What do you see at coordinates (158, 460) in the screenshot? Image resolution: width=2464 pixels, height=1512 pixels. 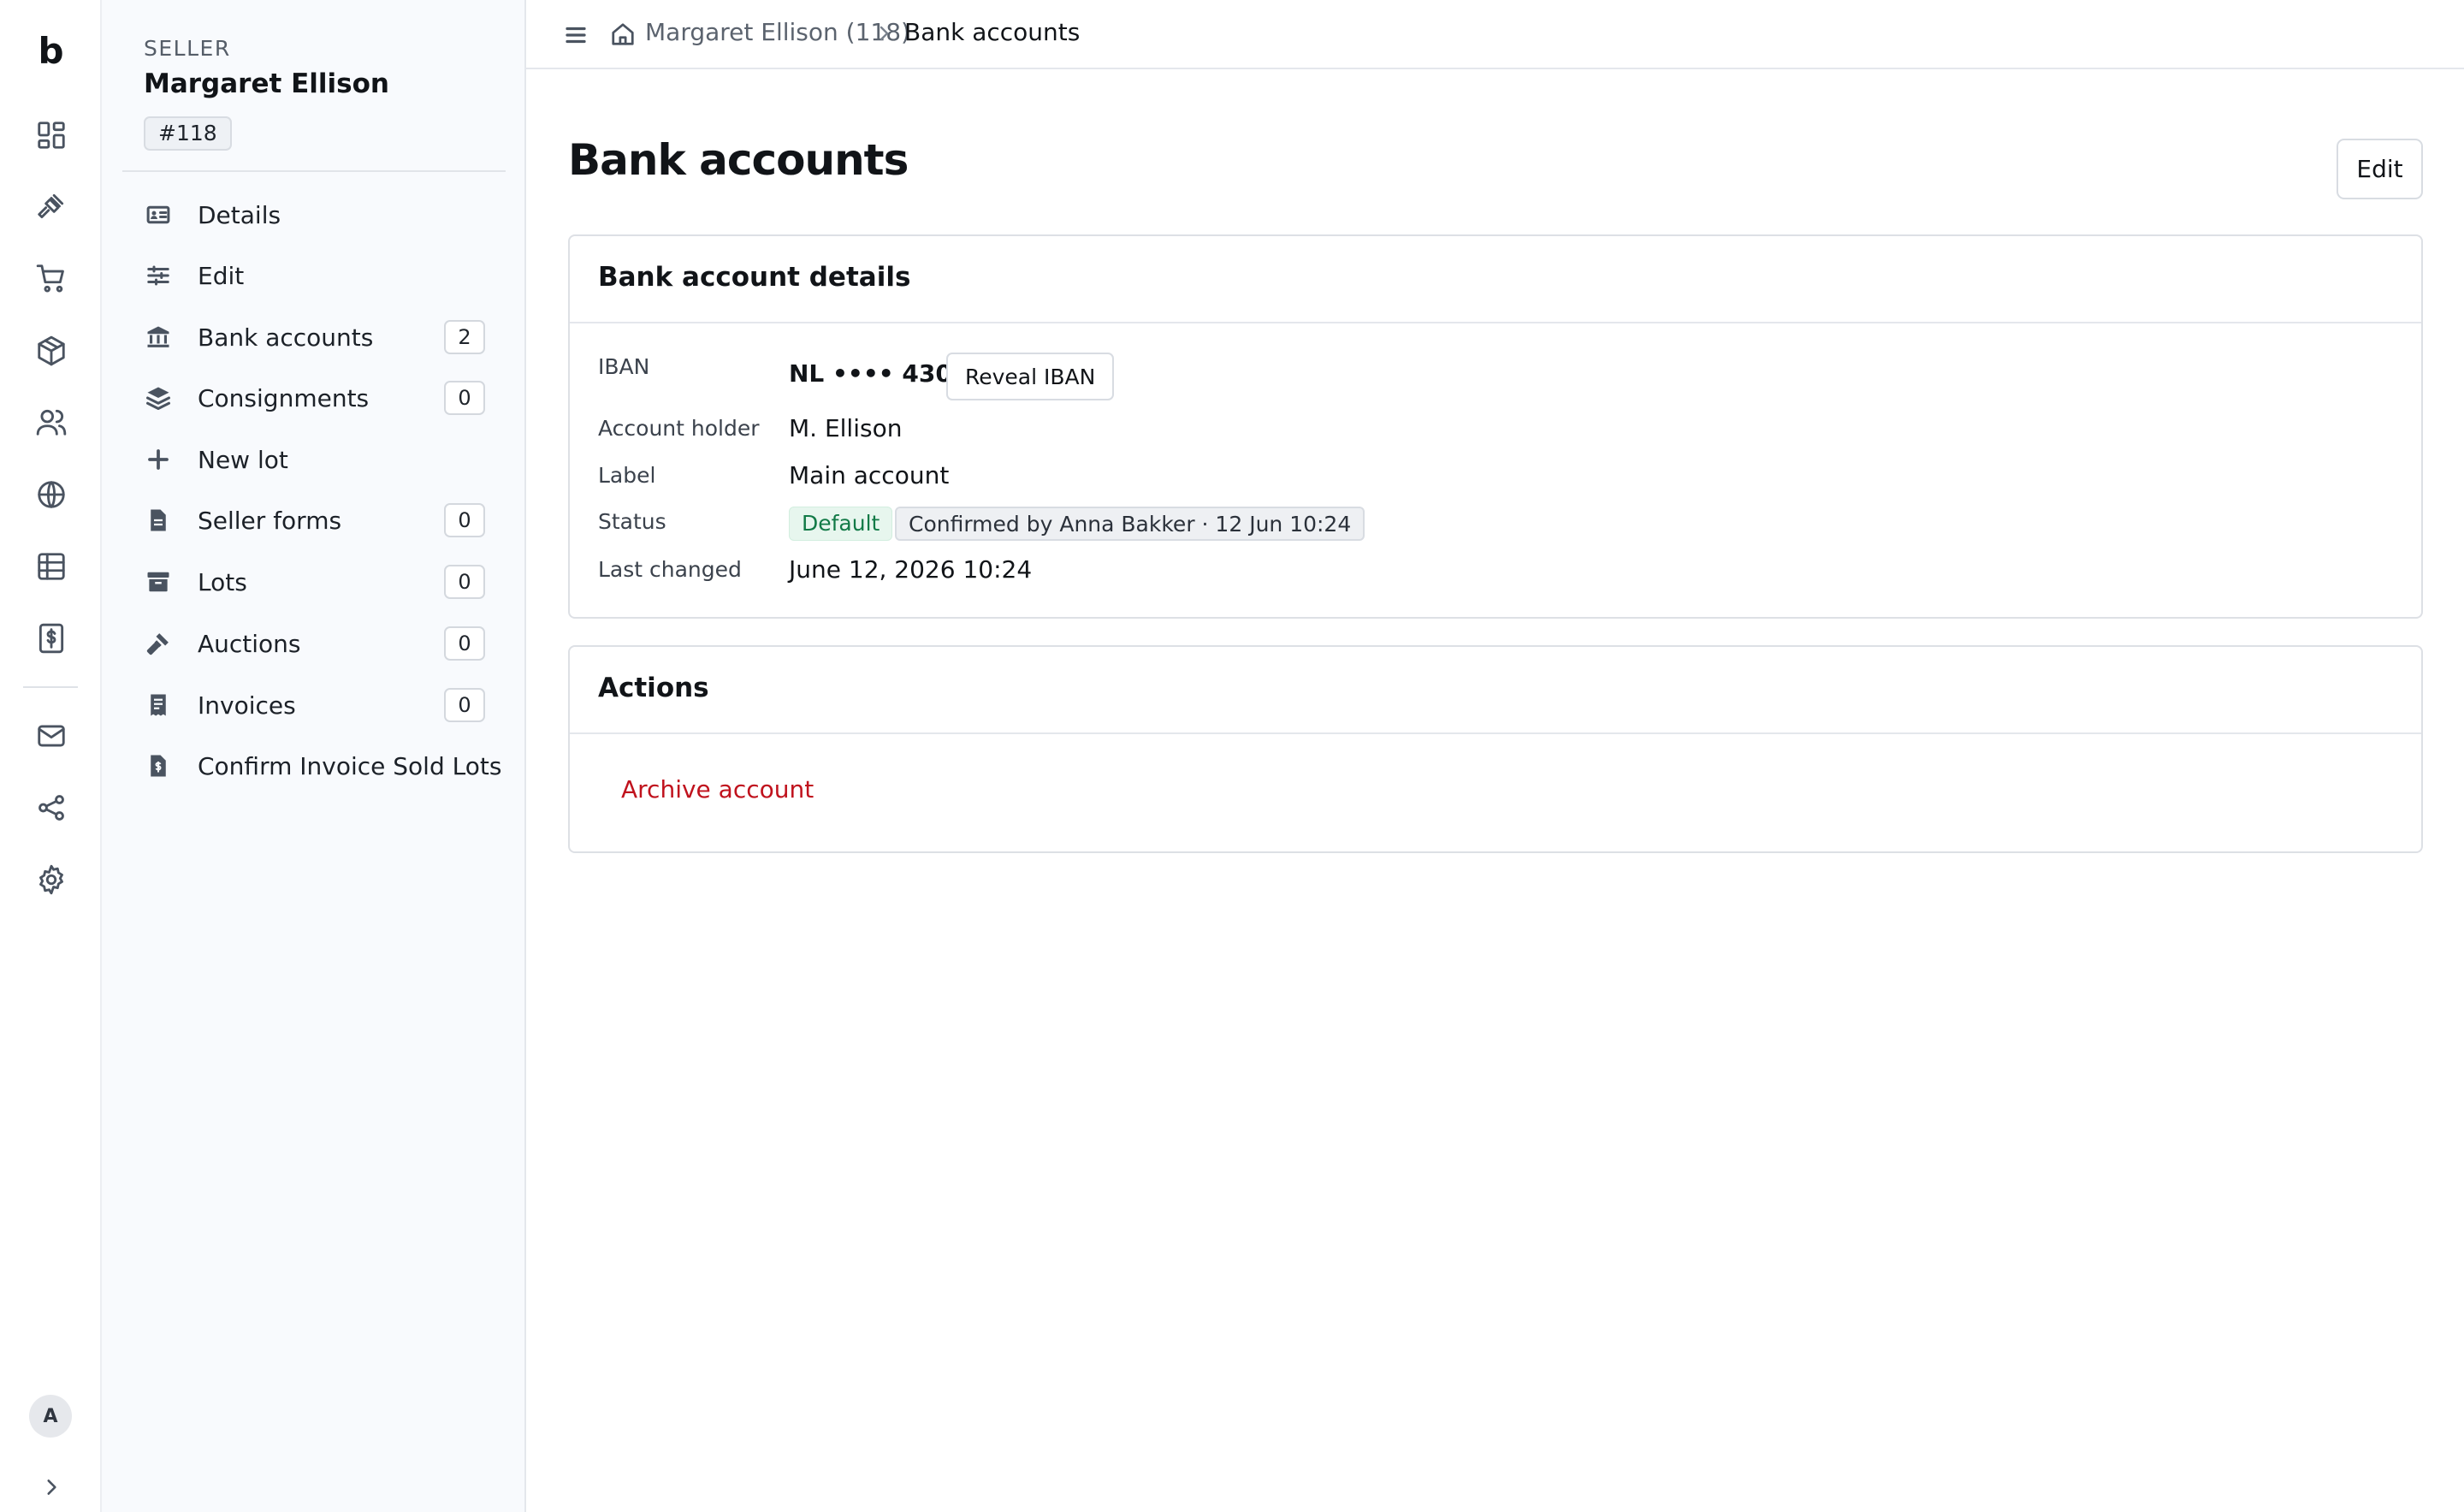 I see `plus-icon` at bounding box center [158, 460].